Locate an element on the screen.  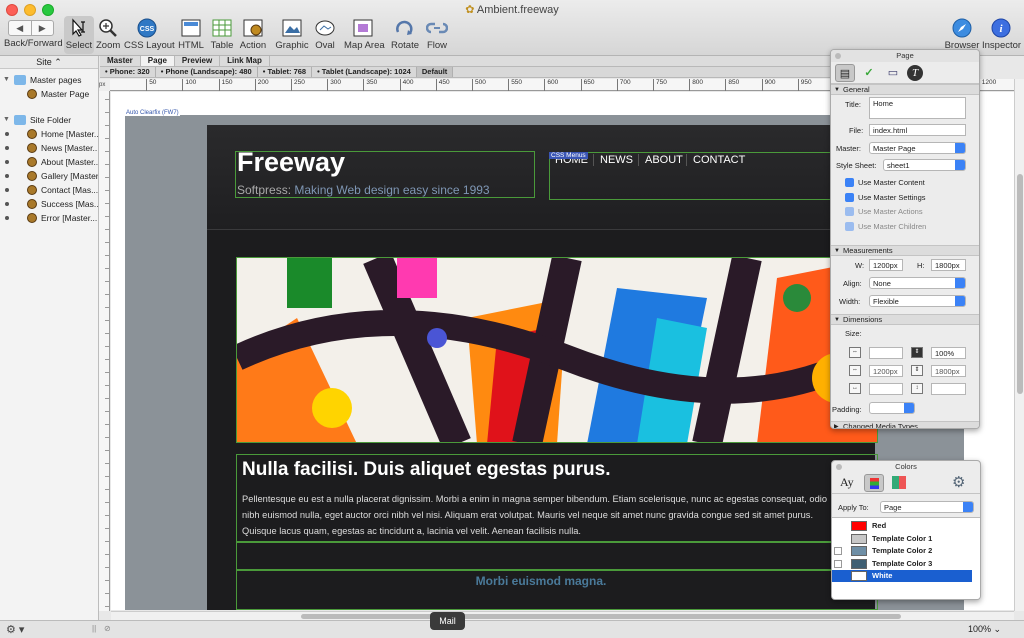
color-swatch-row: White is located at coordinates (902, 576).